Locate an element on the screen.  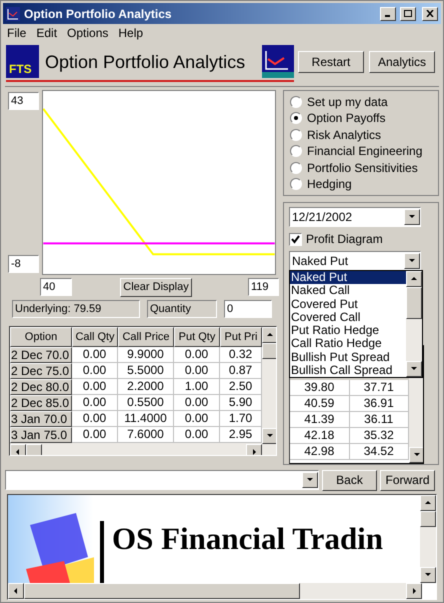
table-cell: 1.00 is located at coordinates (197, 387).